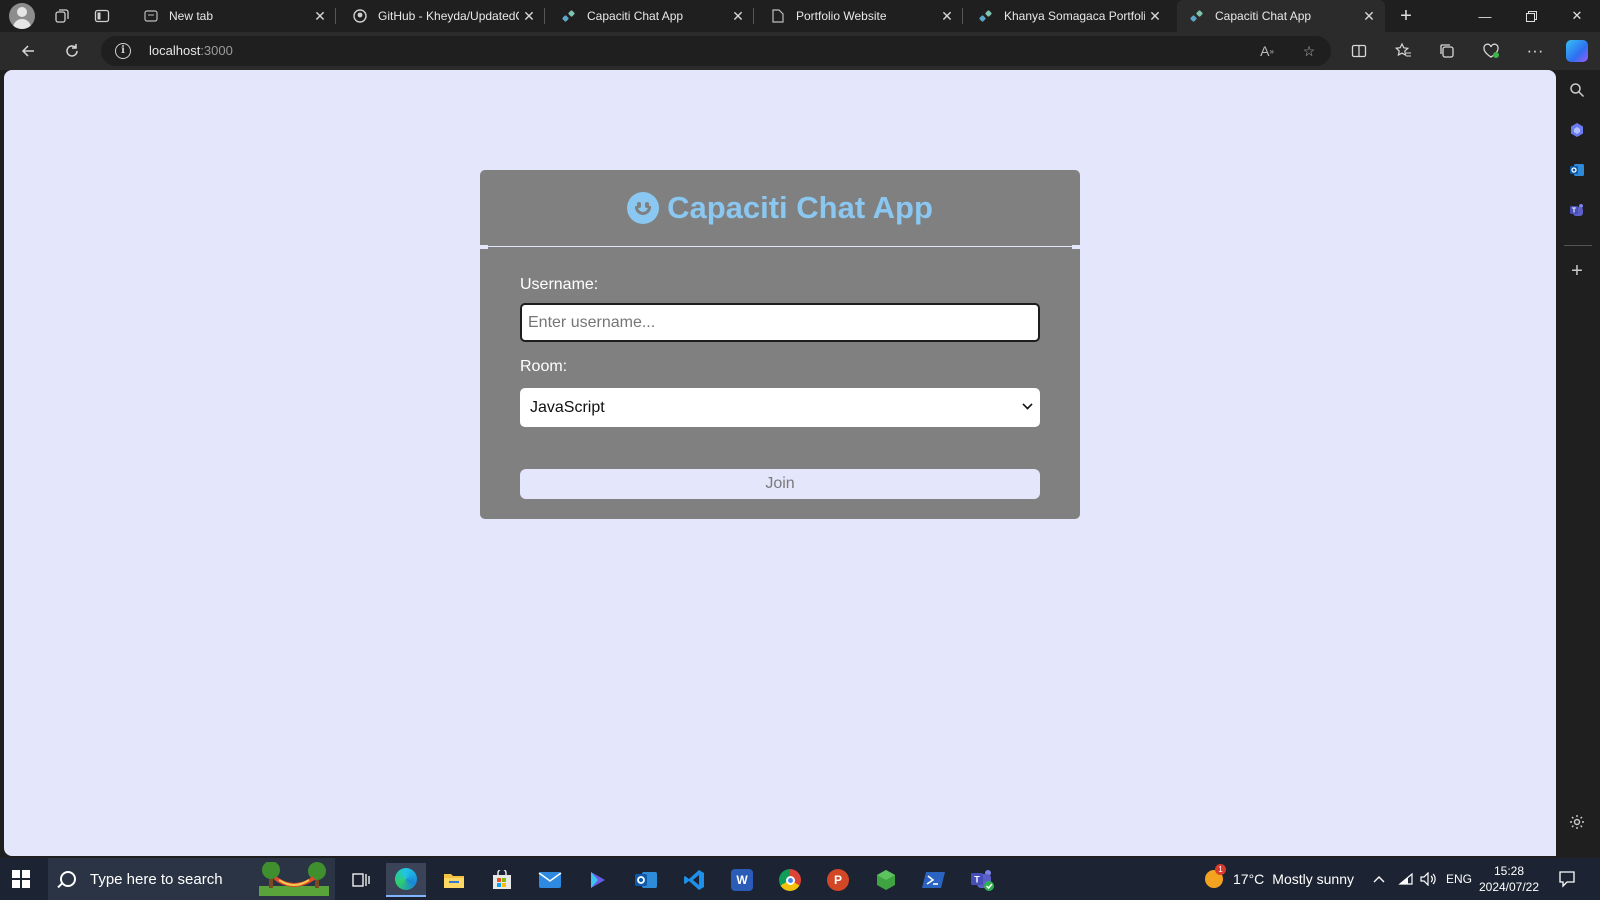  I want to click on mail-icon, so click(550, 880).